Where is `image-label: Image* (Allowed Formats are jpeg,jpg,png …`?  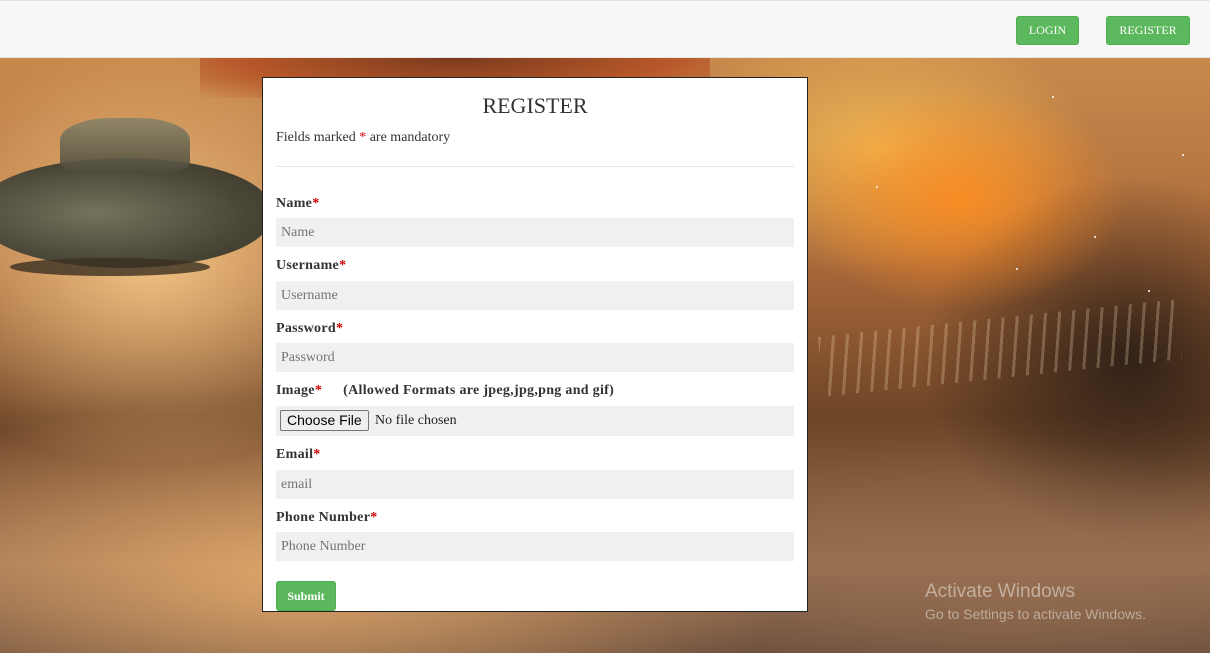
image-label: Image* (Allowed Formats are jpeg,jpg,png … is located at coordinates (445, 391).